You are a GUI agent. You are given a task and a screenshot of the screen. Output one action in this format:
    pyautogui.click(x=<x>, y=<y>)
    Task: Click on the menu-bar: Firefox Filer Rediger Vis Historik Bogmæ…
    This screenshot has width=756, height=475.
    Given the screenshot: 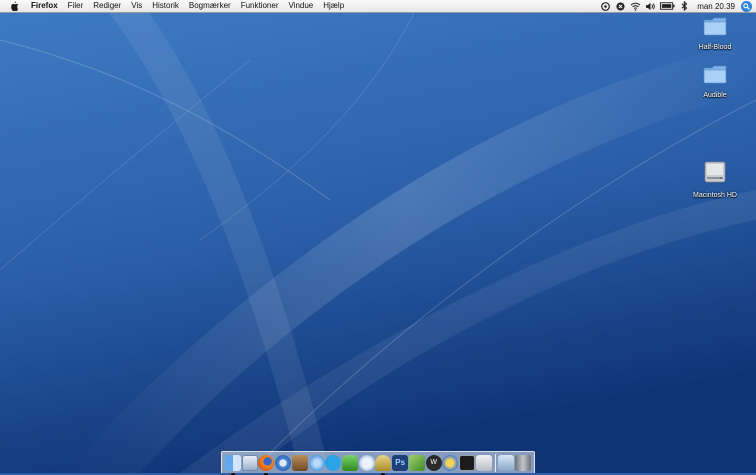 What is the action you would take?
    pyautogui.click(x=378, y=6)
    